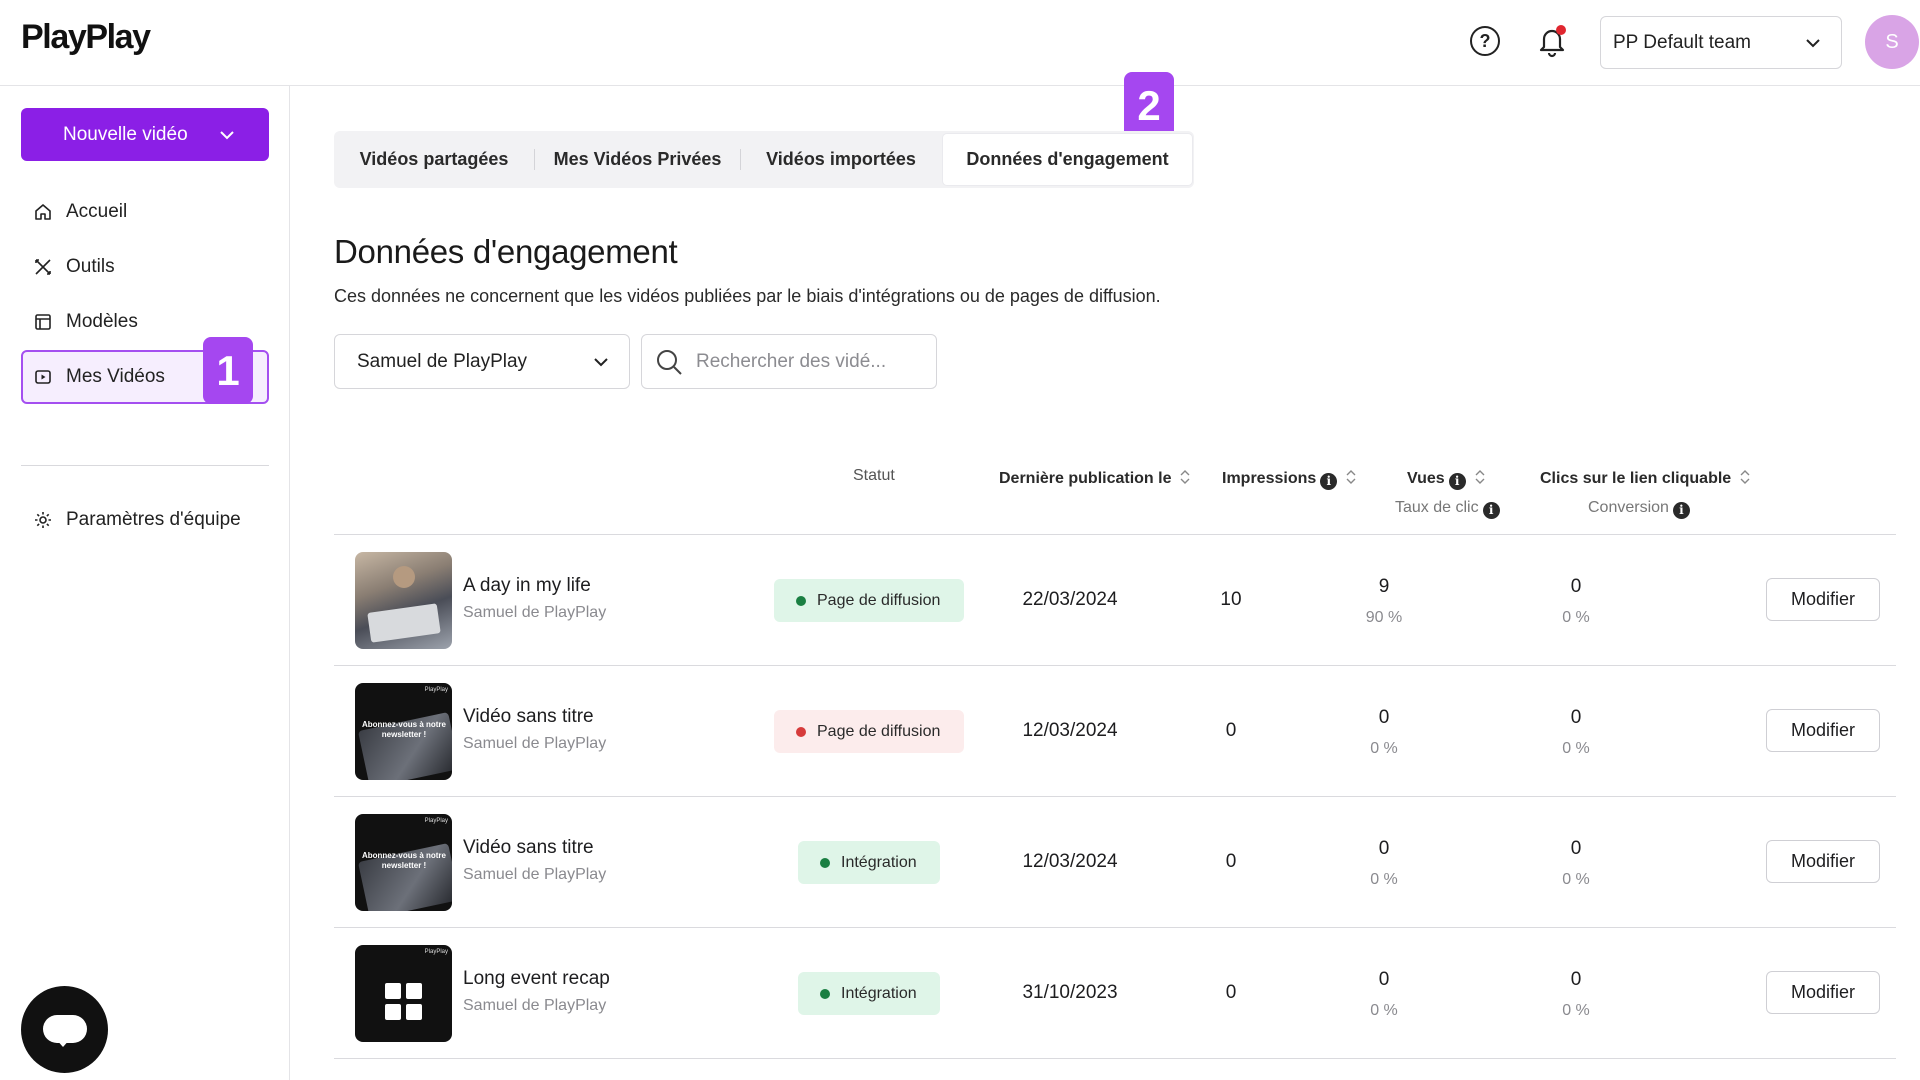 The width and height of the screenshot is (1920, 1080). Describe the element at coordinates (115, 376) in the screenshot. I see `sidebar-item-label: Mes Vidéos` at that location.